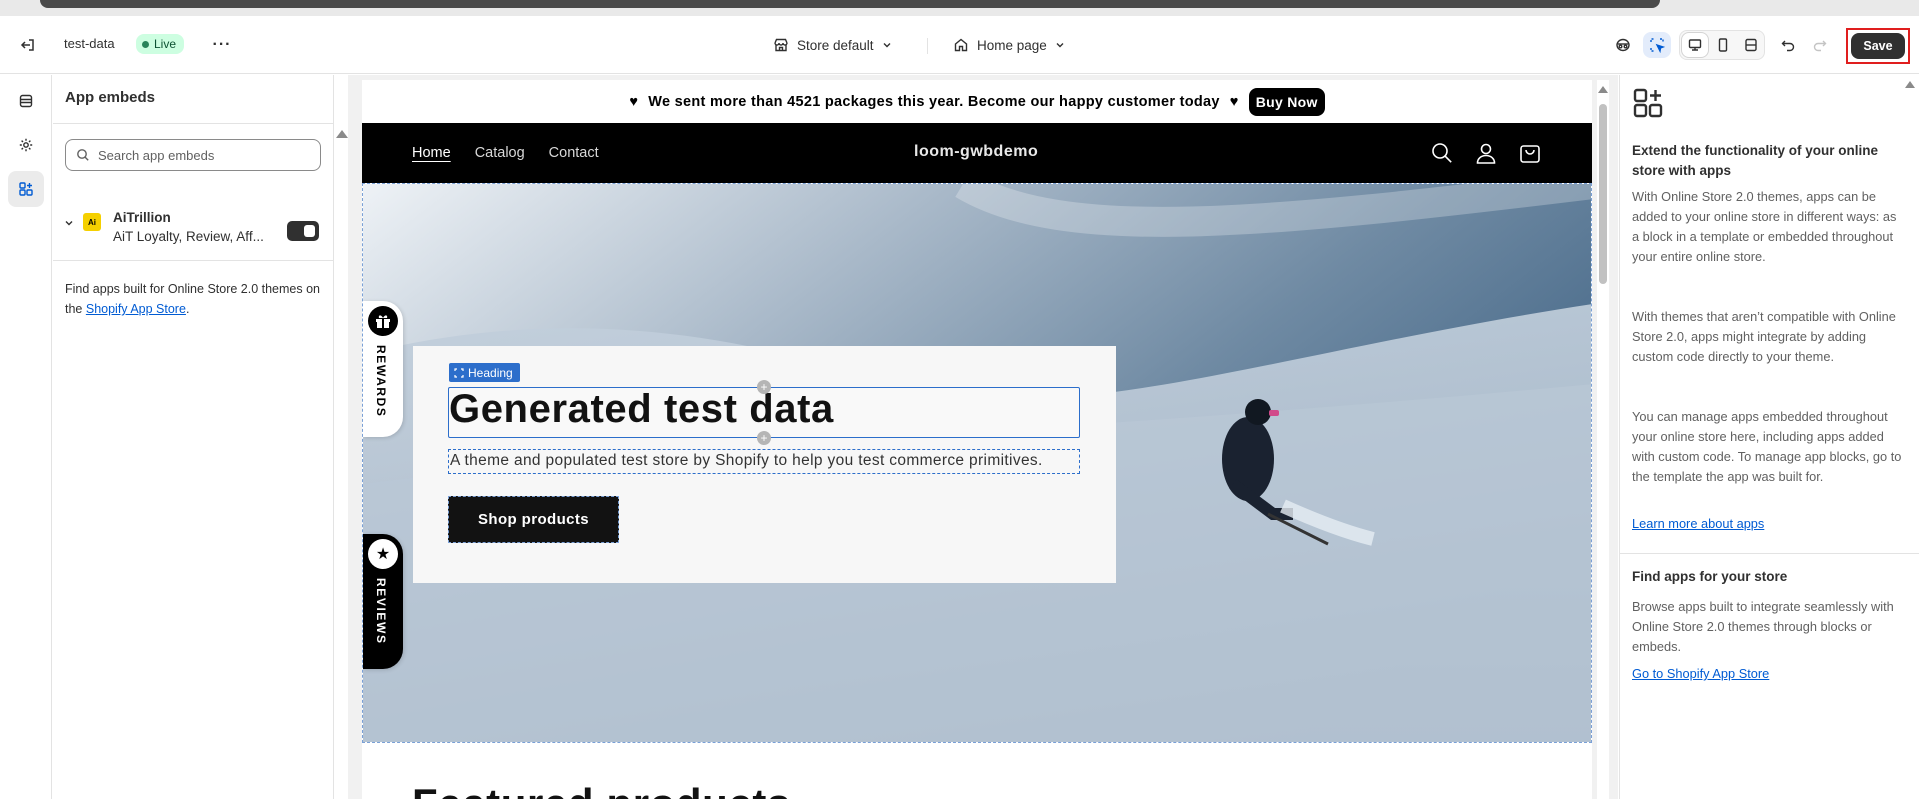 The image size is (1919, 799). Describe the element at coordinates (1700, 673) in the screenshot. I see `go-to-app-store-link: Go to Shopify App Store` at that location.